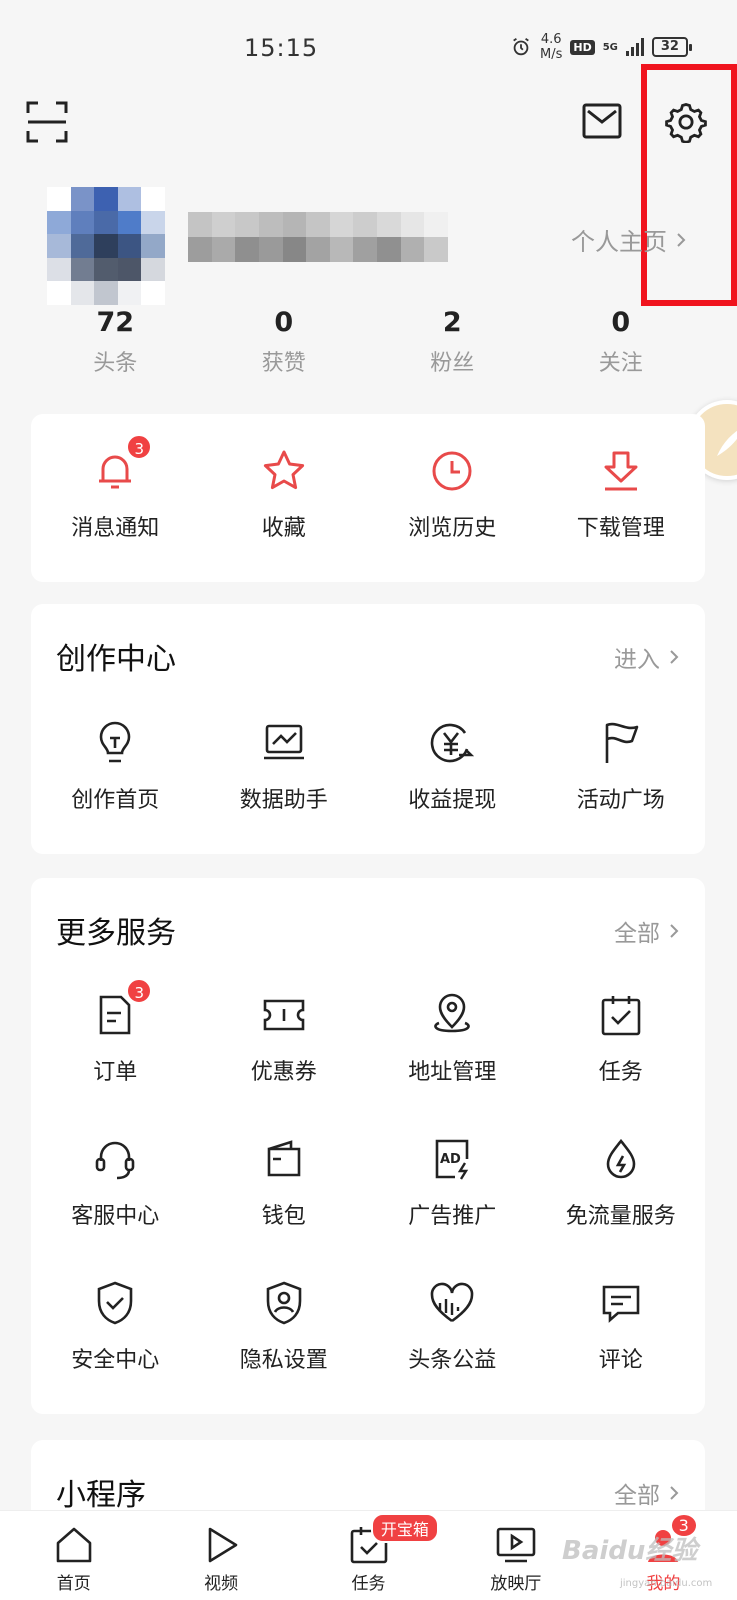 This screenshot has width=737, height=1600. Describe the element at coordinates (666, 1583) in the screenshot. I see `baidu-watermark-url: jingyan.baidu.com` at that location.